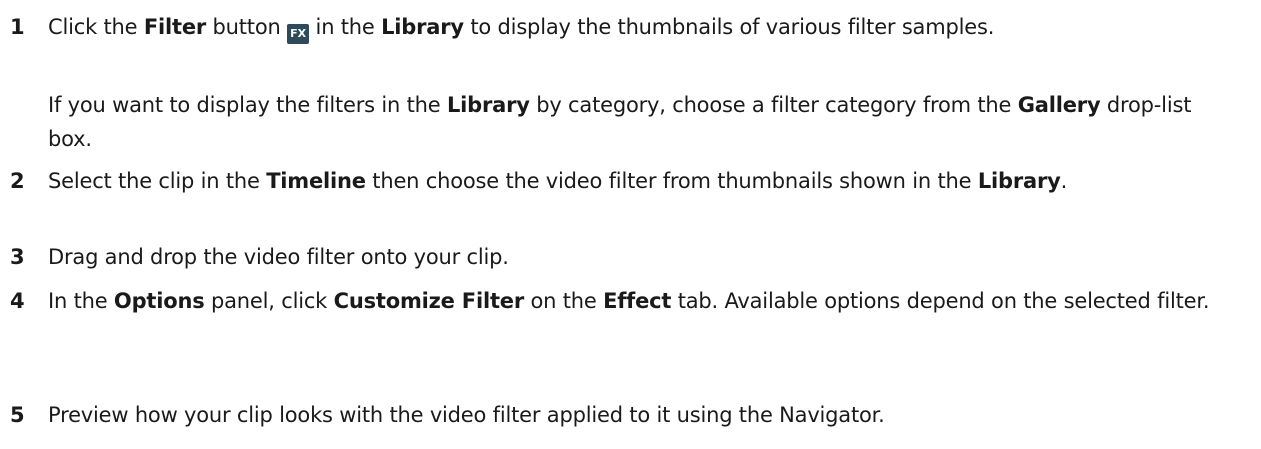 The width and height of the screenshot is (1261, 449). I want to click on step-number: 4, so click(17, 301).